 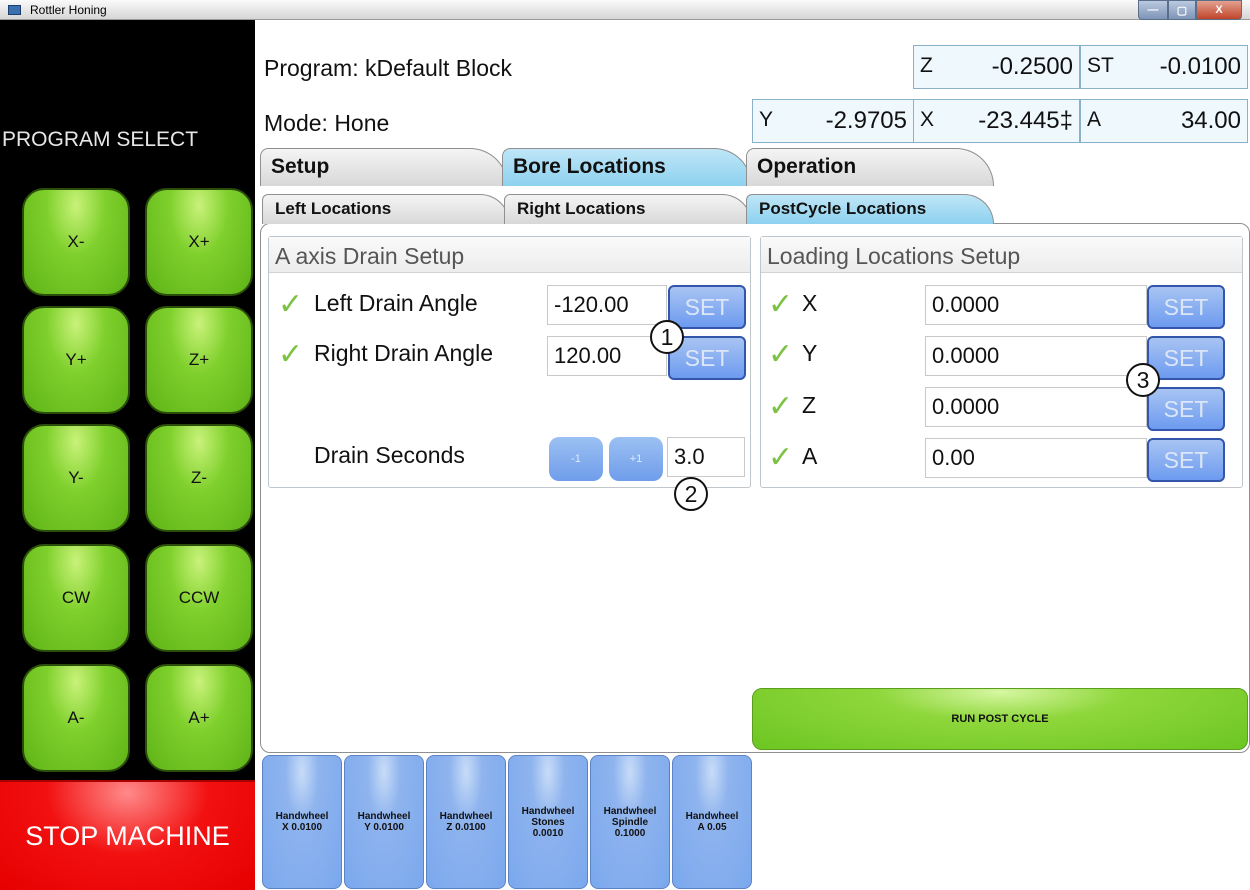 I want to click on tab-setup: Setup, so click(x=384, y=167).